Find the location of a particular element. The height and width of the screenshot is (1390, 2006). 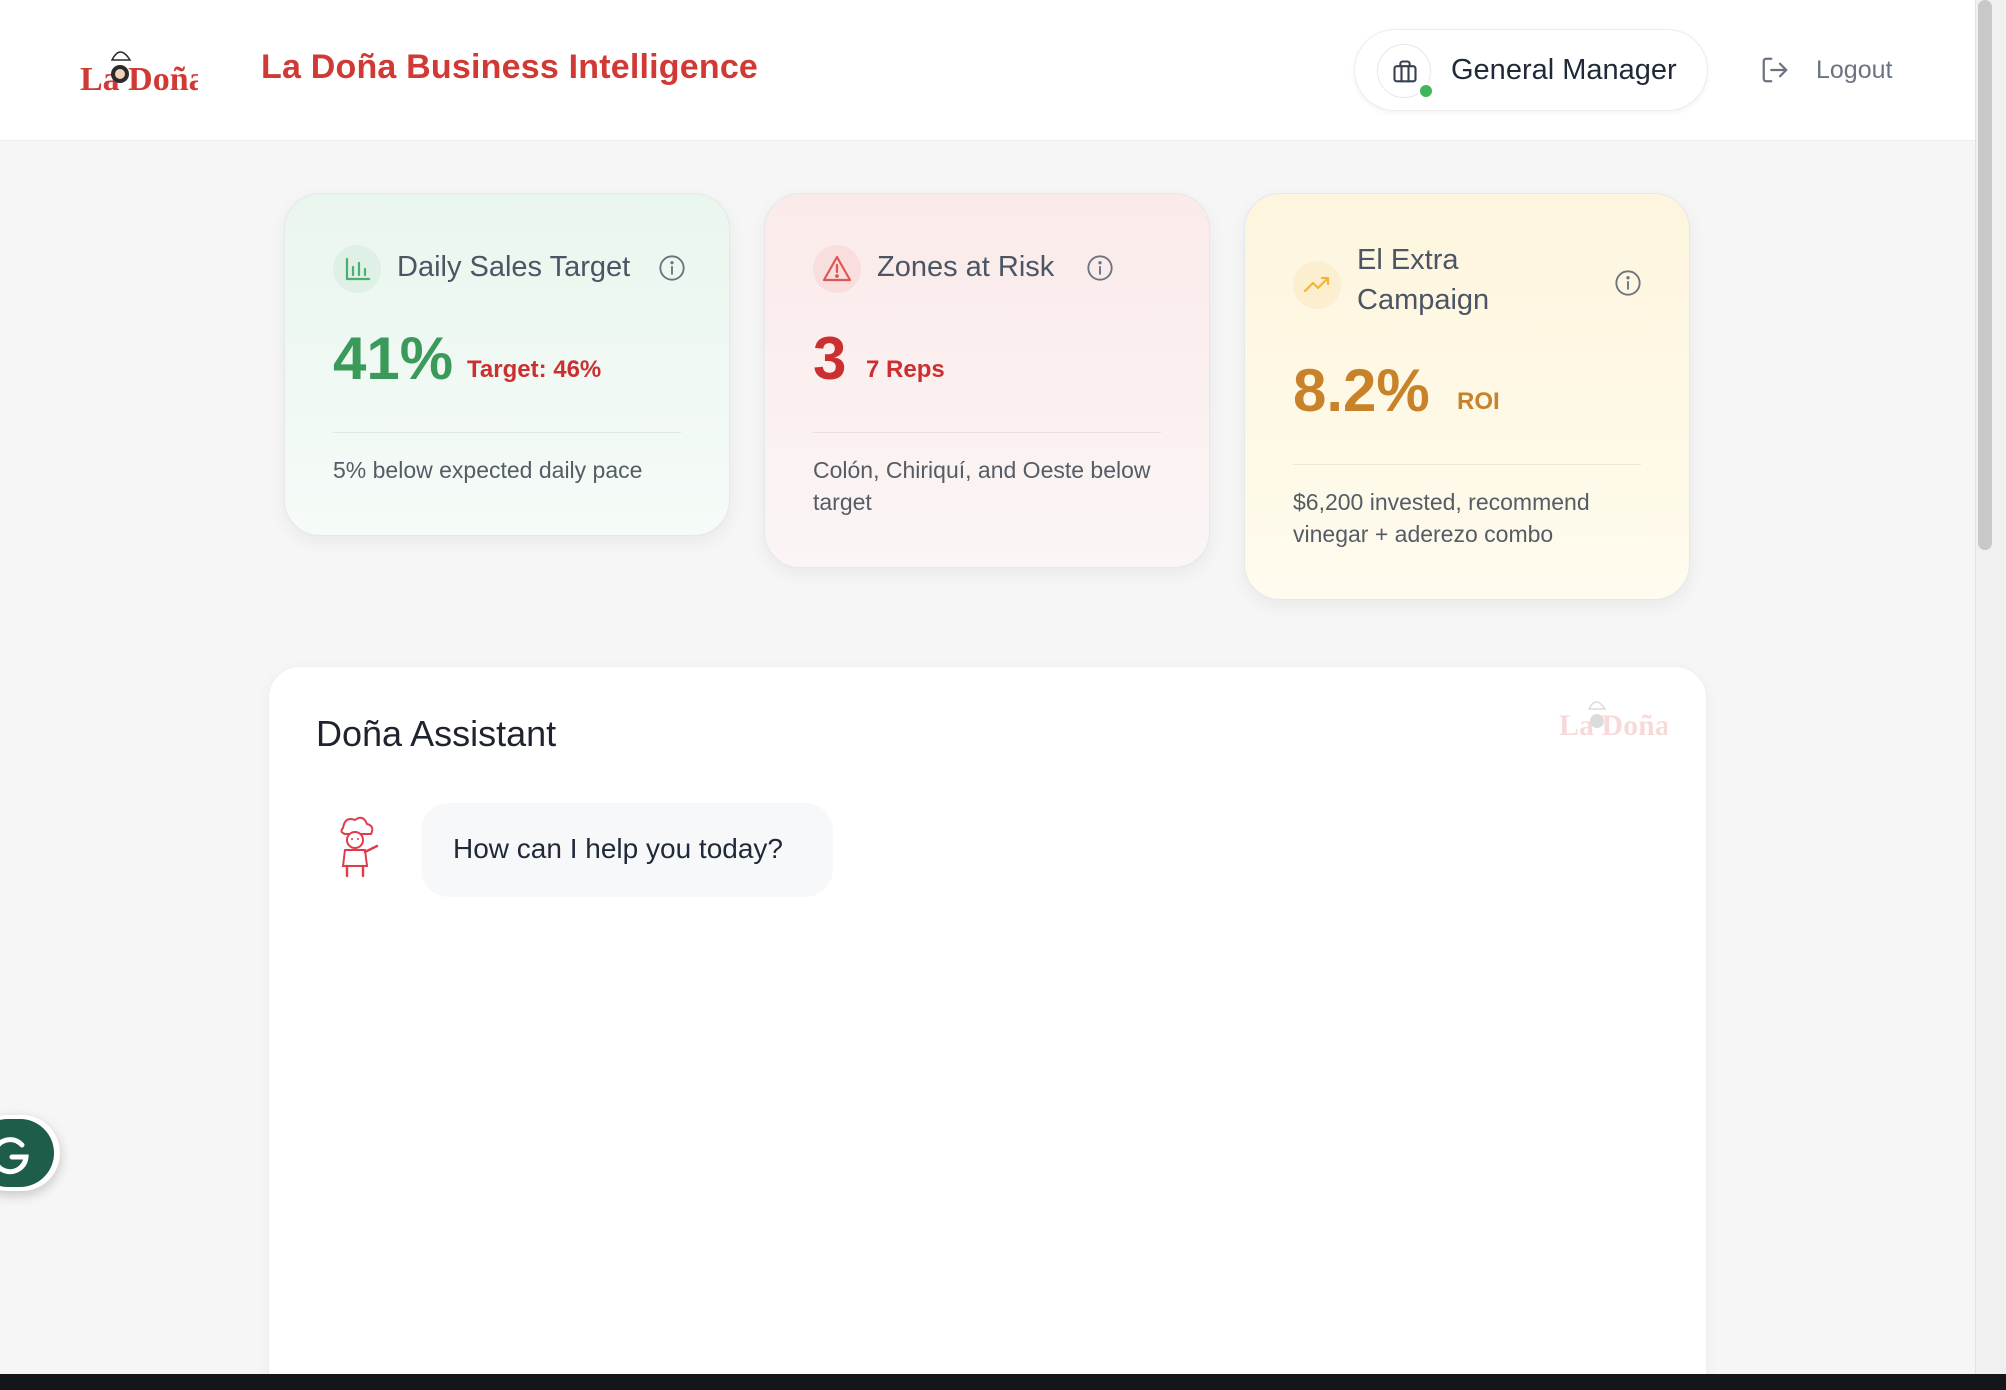

la-dona-logo: La Doña is located at coordinates (139, 69).